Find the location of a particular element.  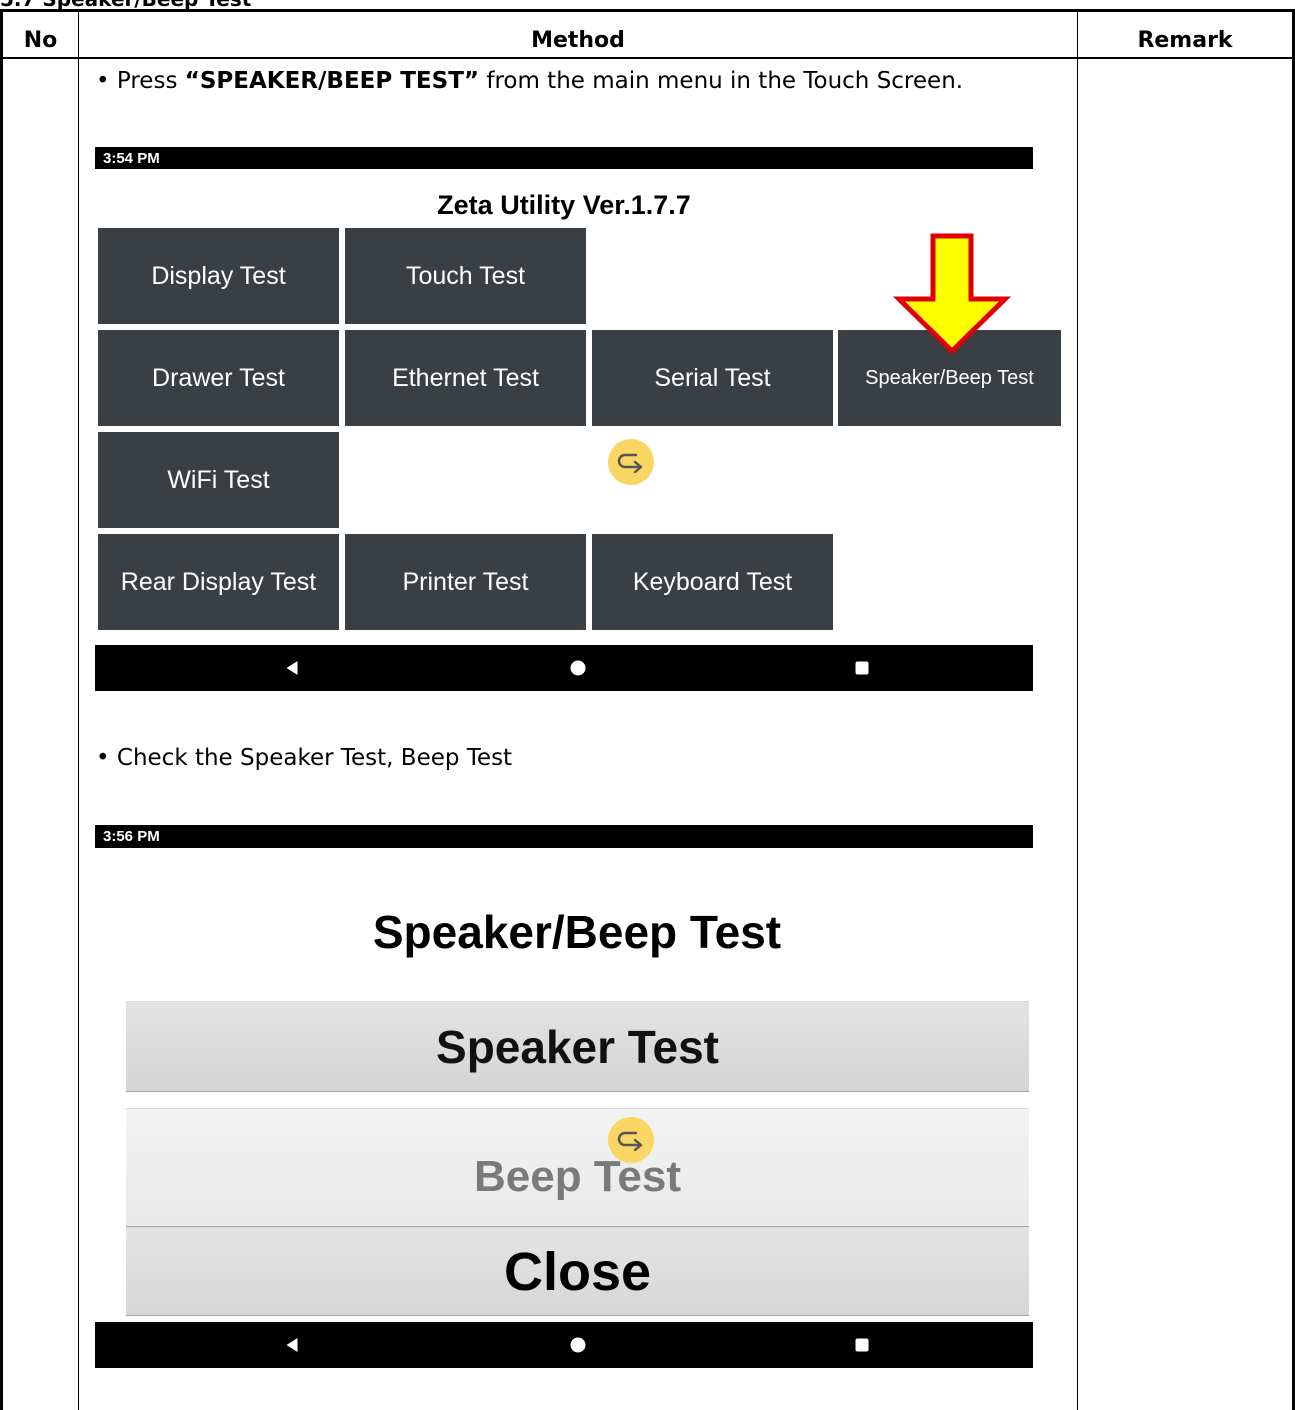

instruction-step-2: • Check the Speaker Test, Beep Test is located at coordinates (304, 758).